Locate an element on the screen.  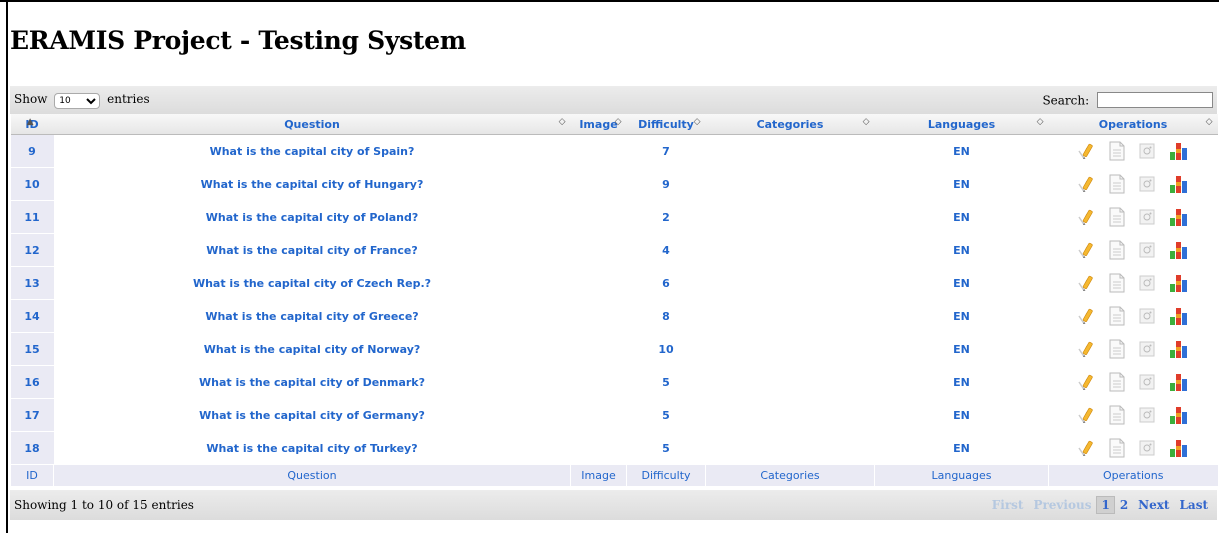
column-header-languages: Languages ◇ is located at coordinates (961, 124).